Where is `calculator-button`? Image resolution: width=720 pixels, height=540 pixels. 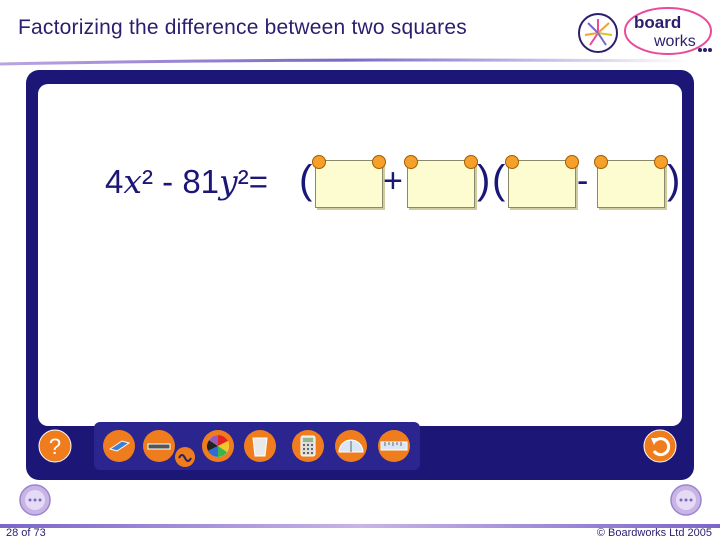
calculator-button is located at coordinates (308, 446).